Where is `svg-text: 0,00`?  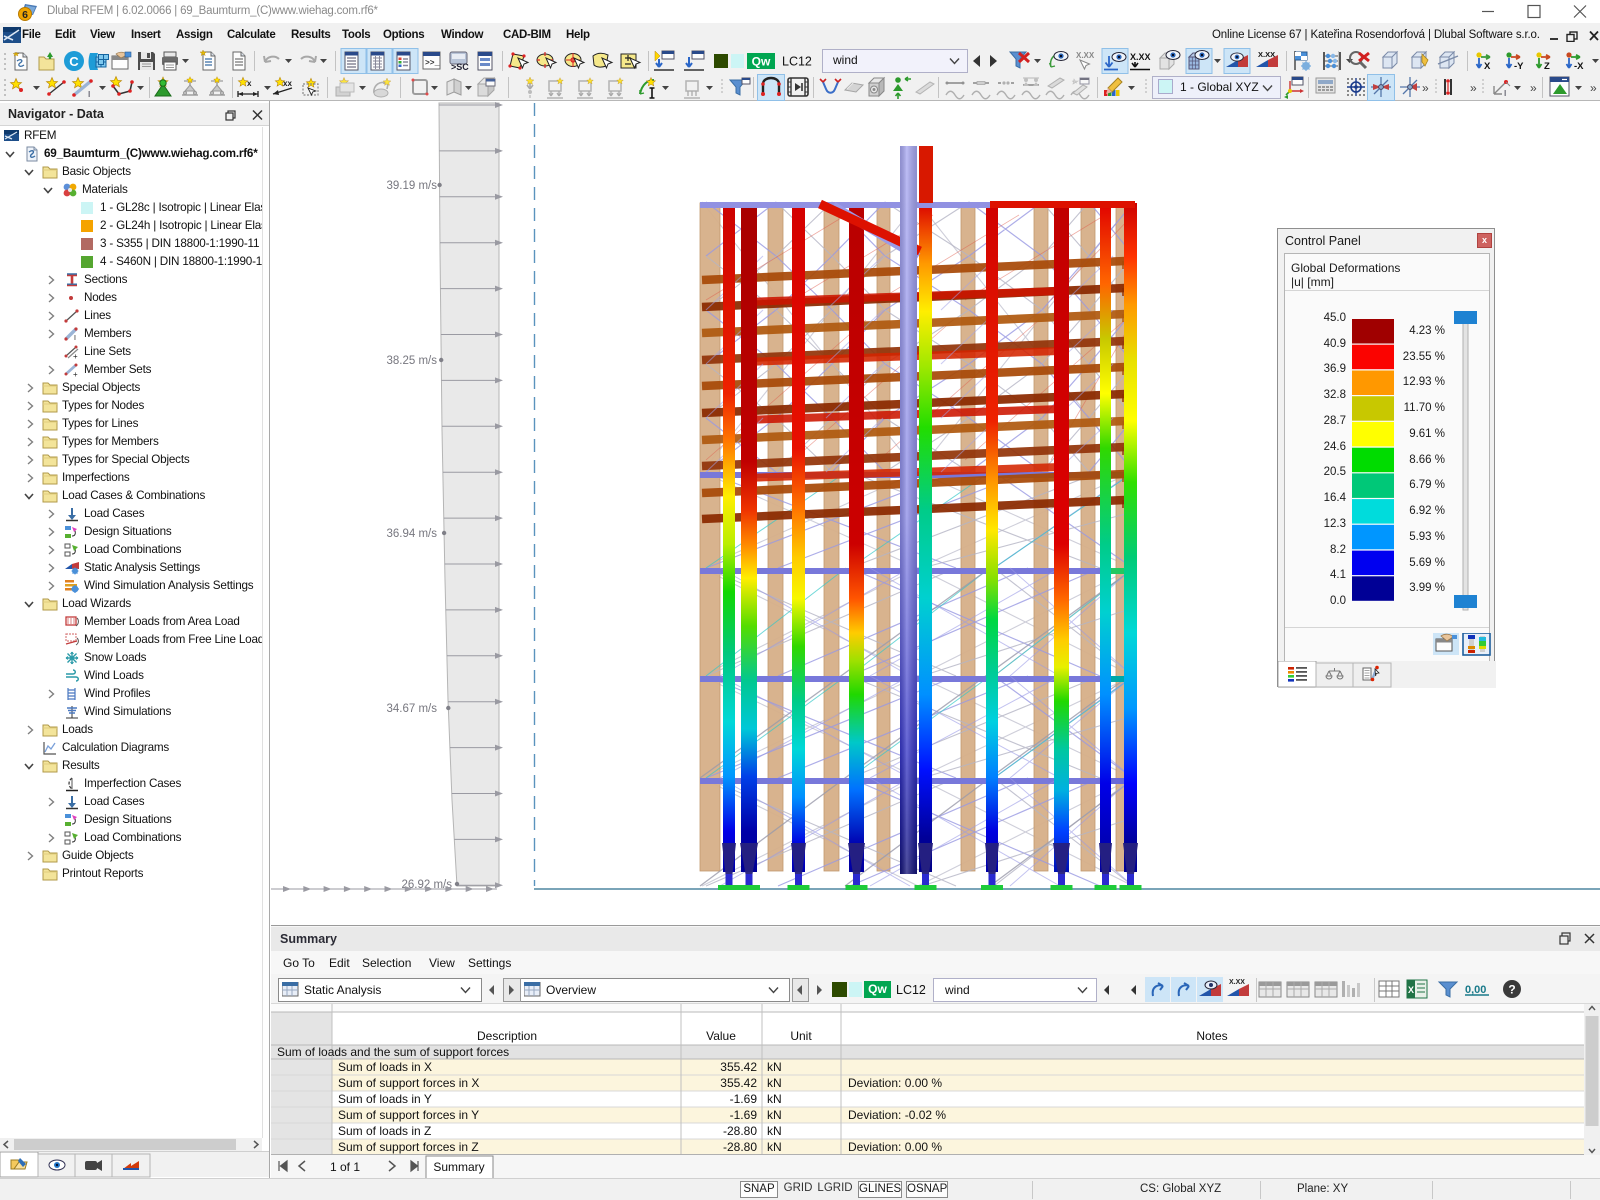
svg-text: 0,00 is located at coordinates (1475, 990).